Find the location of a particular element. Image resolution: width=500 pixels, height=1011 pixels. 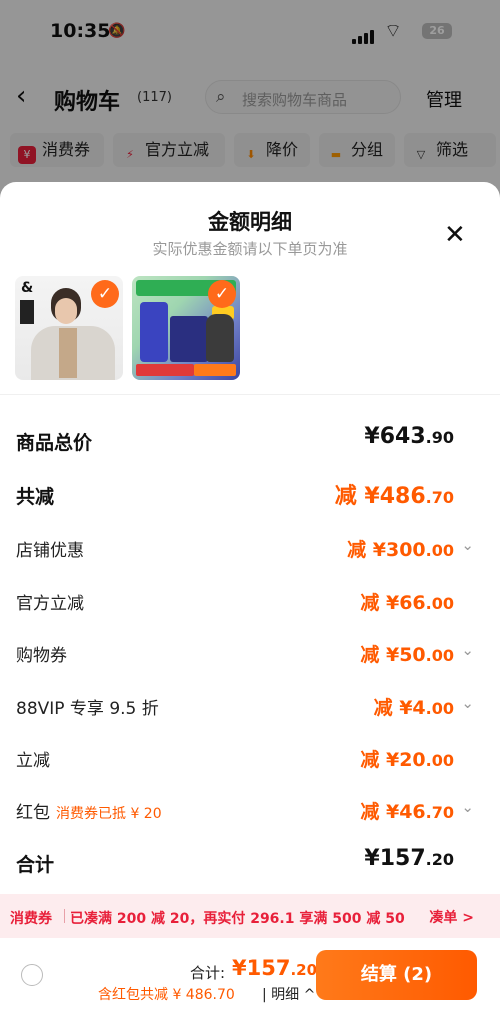

row-label: 官方立减 is located at coordinates (50, 604).